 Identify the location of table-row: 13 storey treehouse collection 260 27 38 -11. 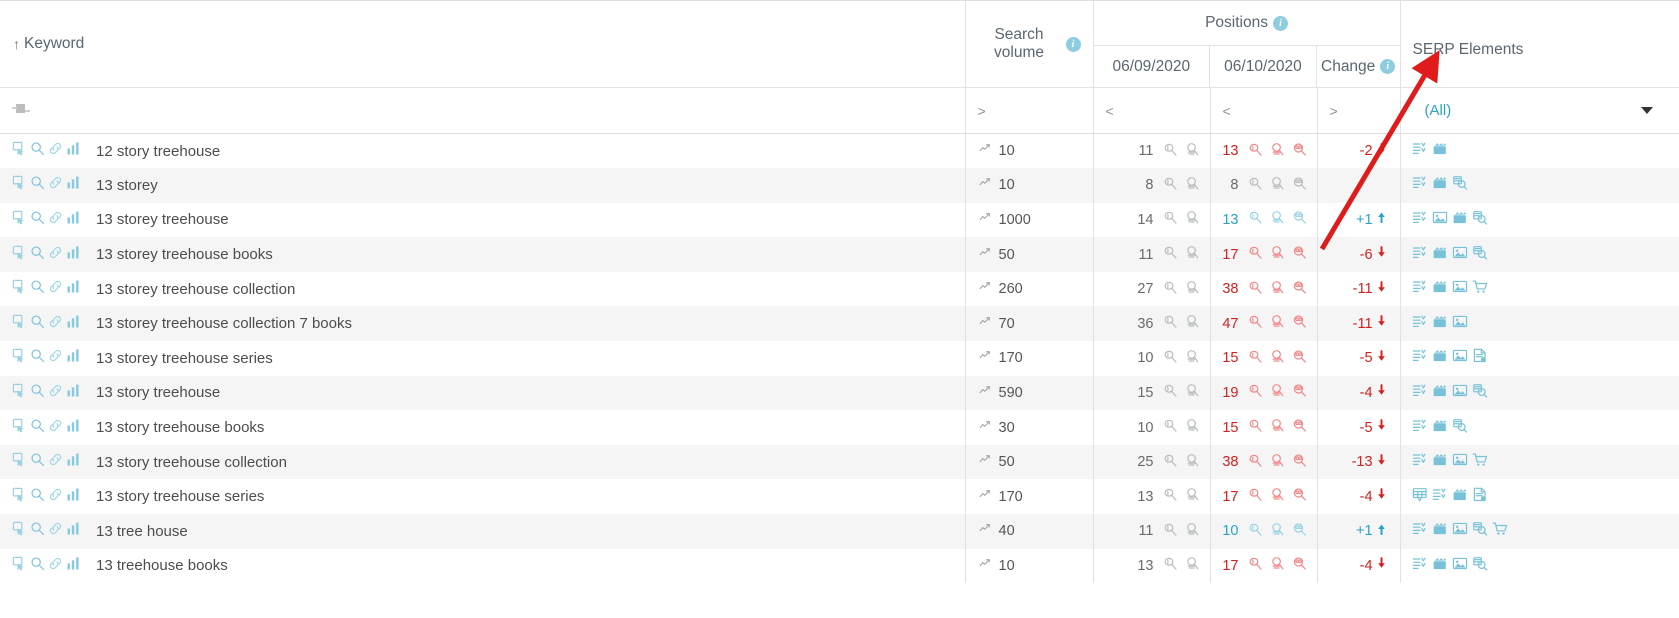
(839, 289).